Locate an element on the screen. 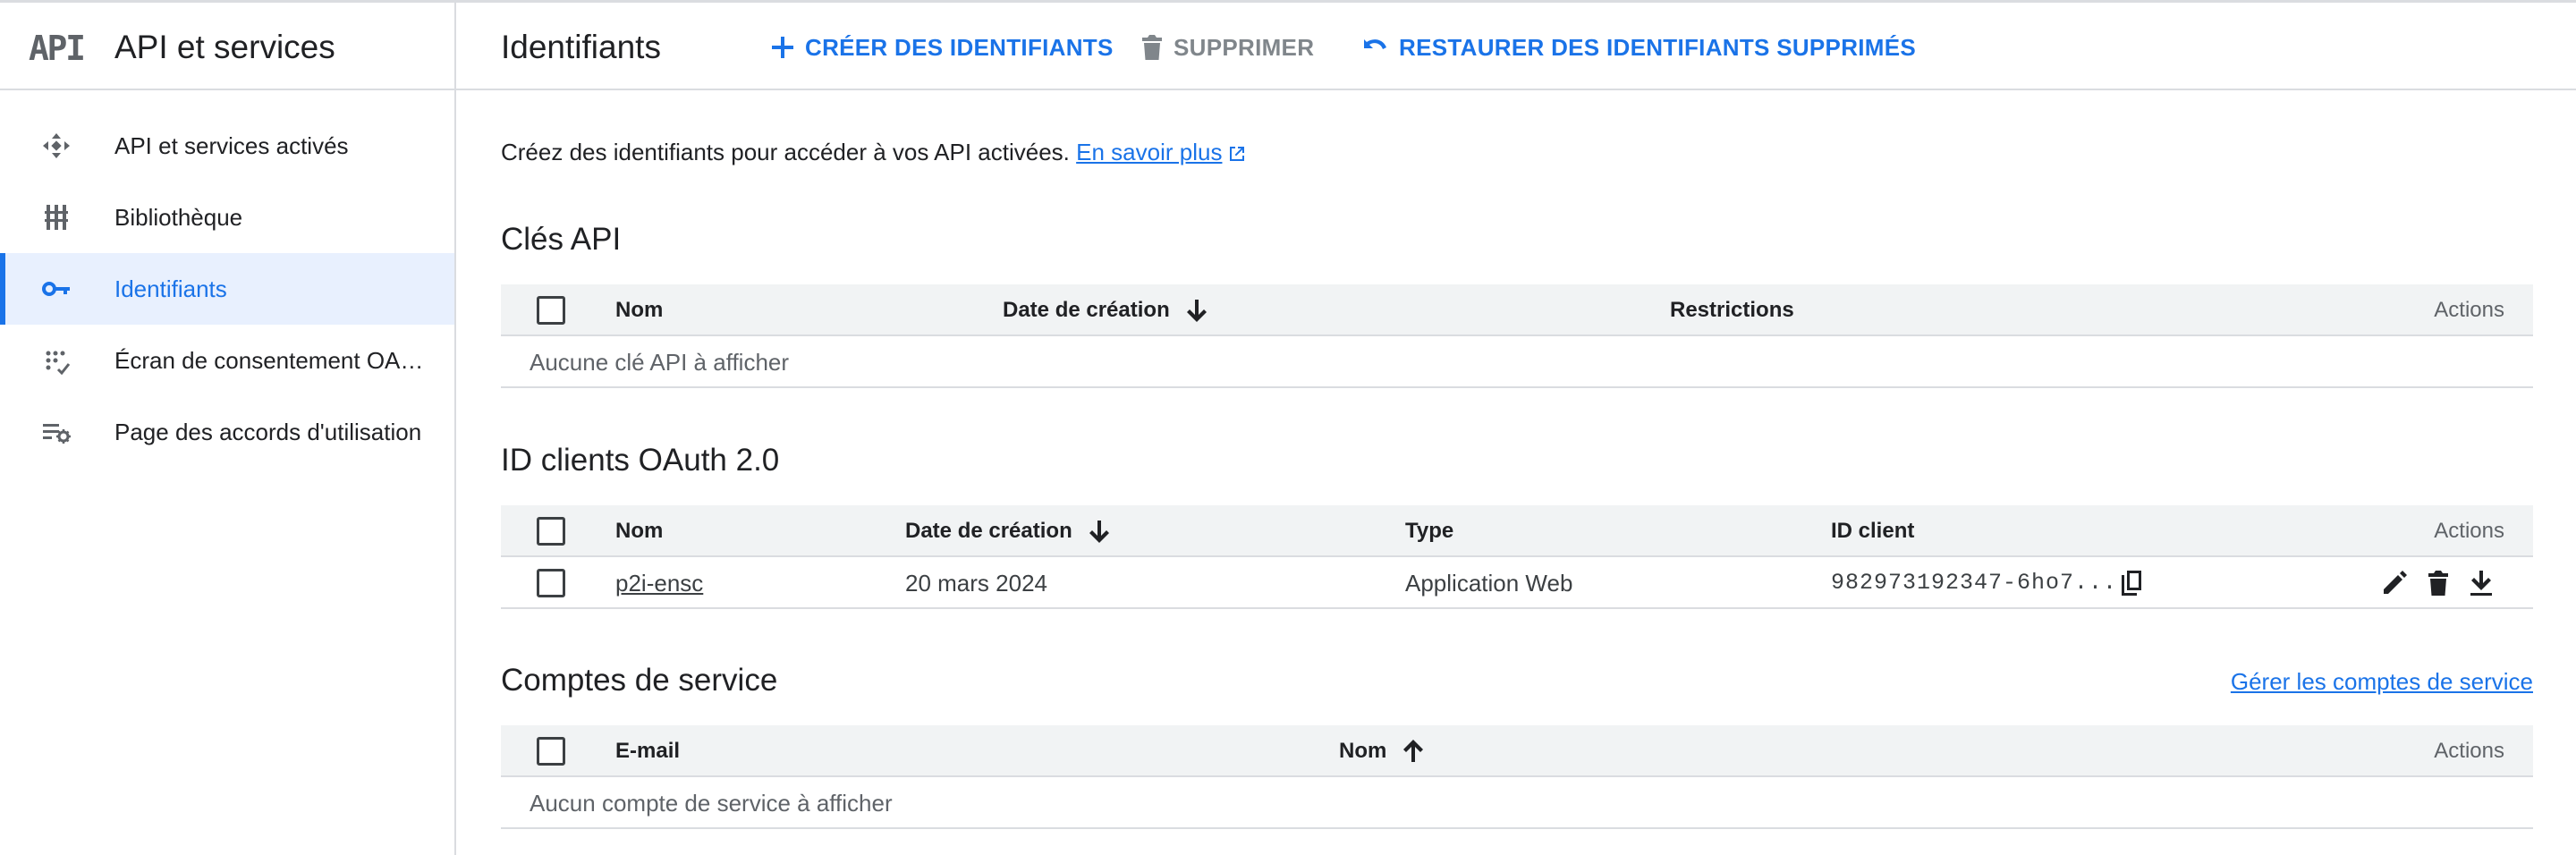  undo-icon is located at coordinates (1375, 44).